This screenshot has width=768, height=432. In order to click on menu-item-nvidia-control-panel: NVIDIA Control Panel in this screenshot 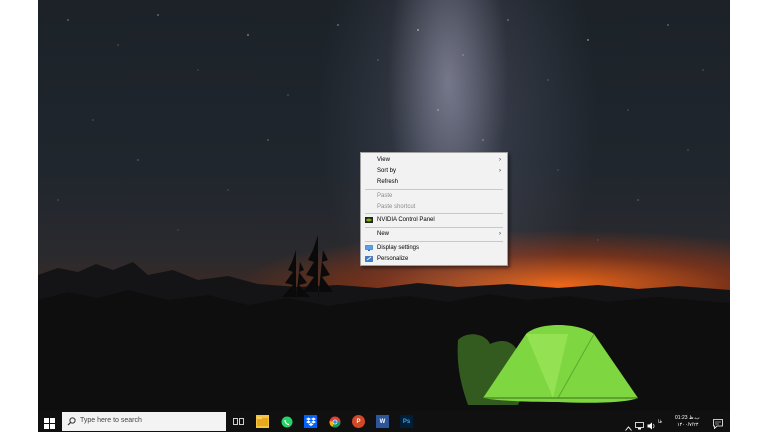, I will do `click(434, 220)`.